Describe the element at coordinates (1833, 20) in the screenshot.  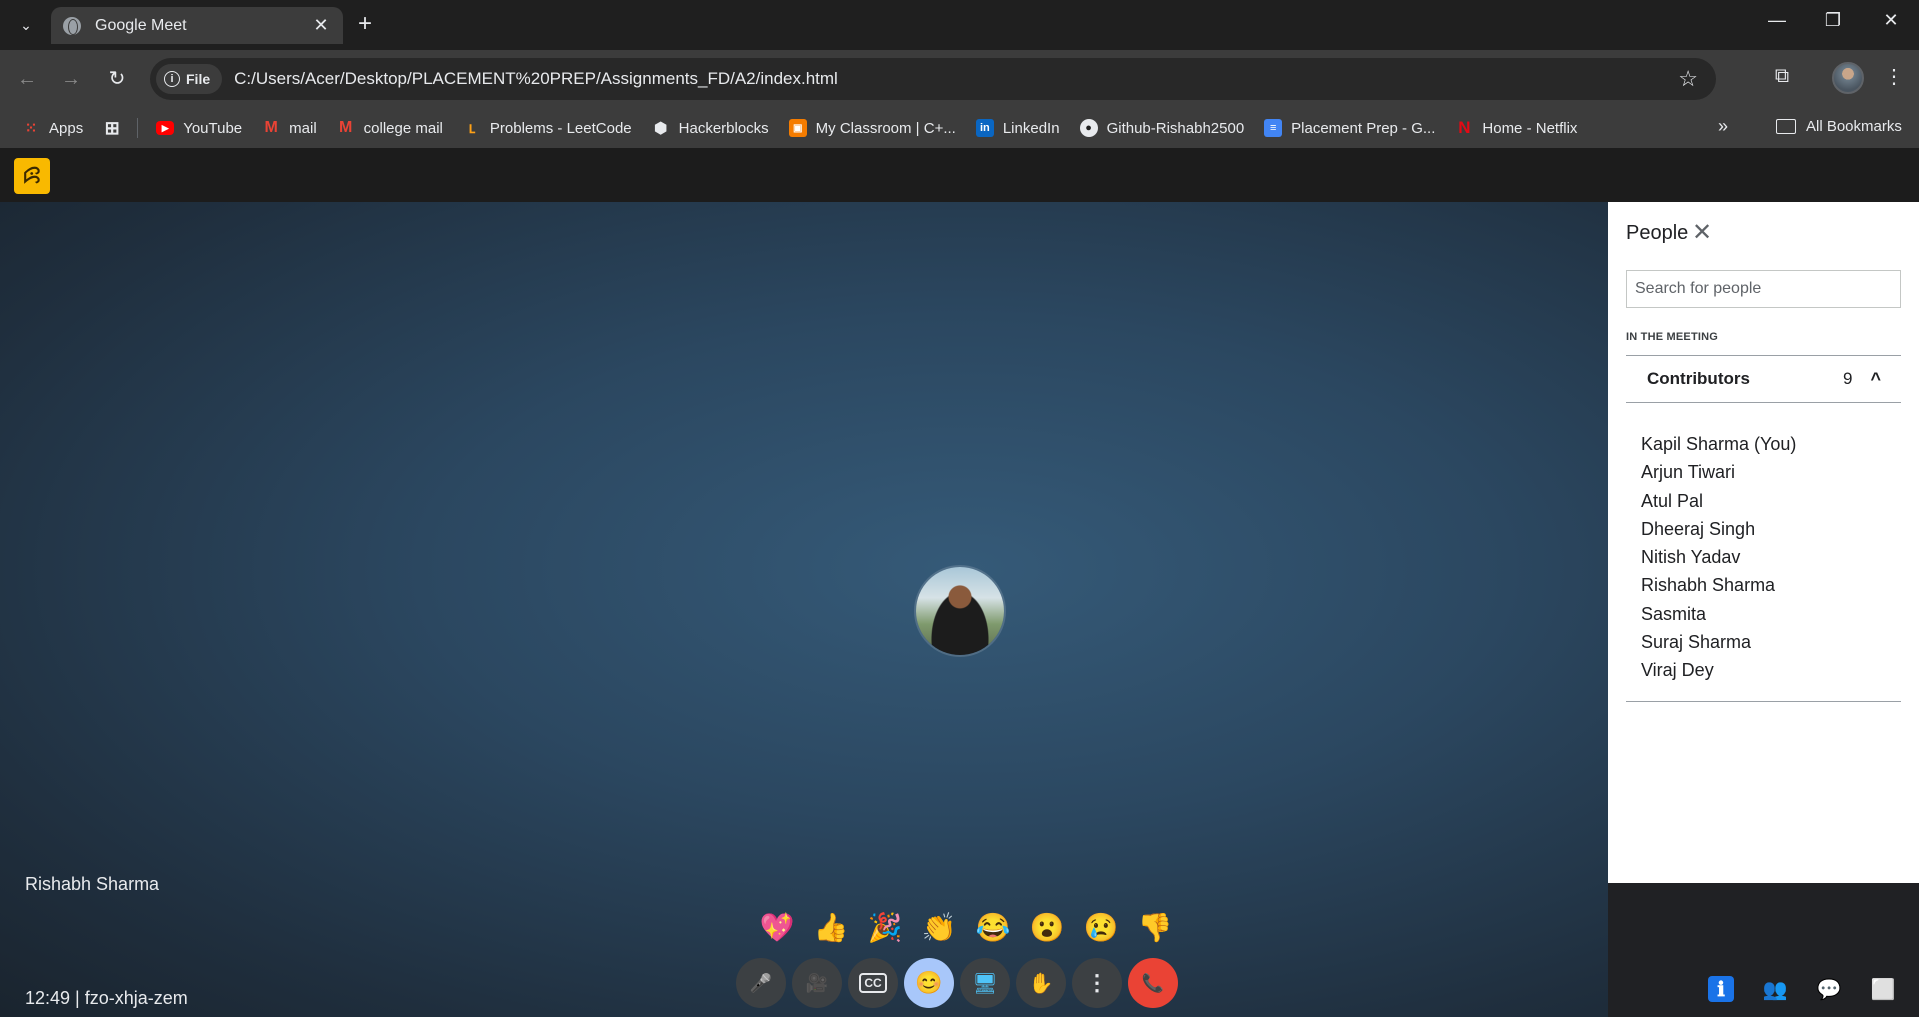
I see `restore-window-icon: ❐` at that location.